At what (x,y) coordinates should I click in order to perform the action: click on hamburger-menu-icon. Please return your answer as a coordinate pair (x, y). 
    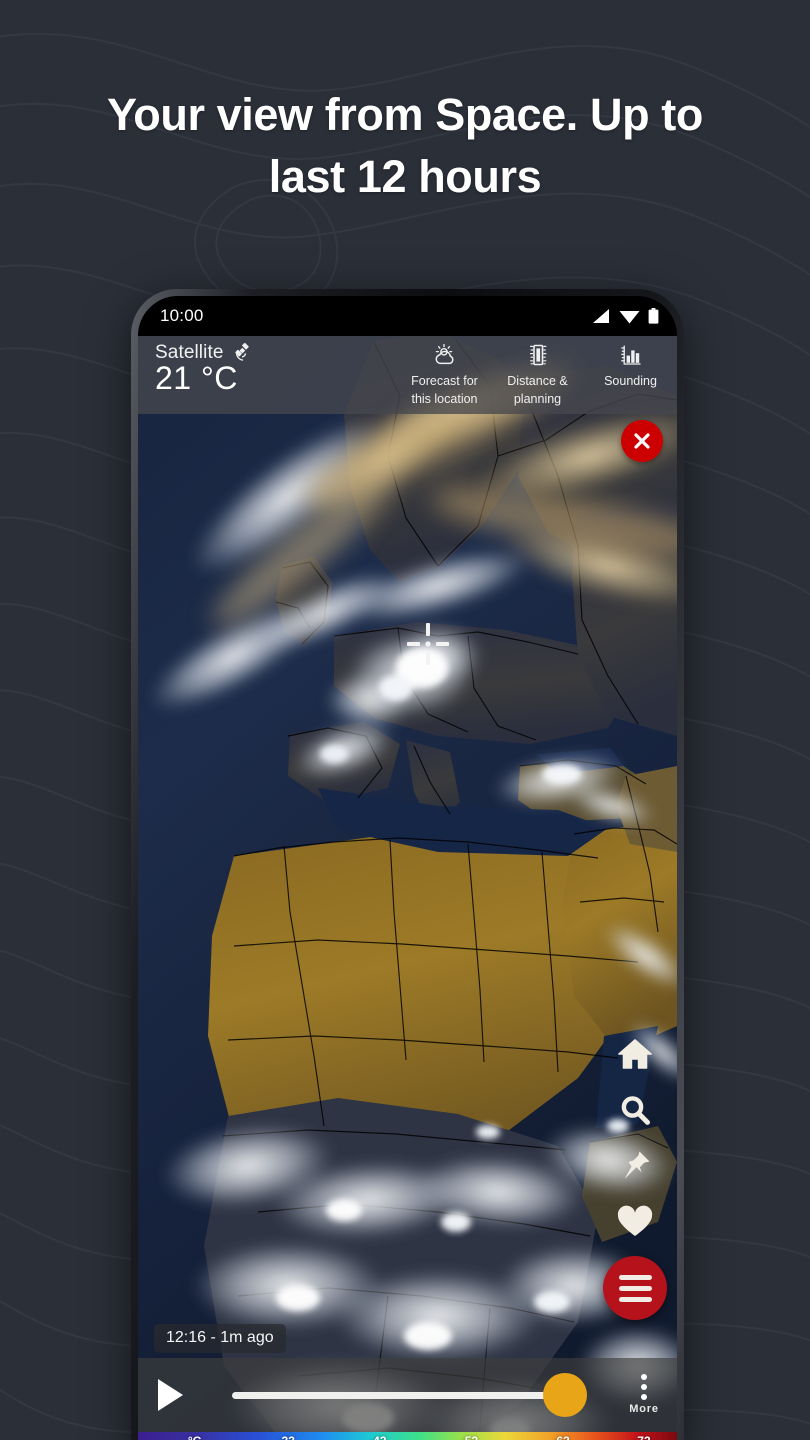
    Looking at the image, I should click on (635, 1288).